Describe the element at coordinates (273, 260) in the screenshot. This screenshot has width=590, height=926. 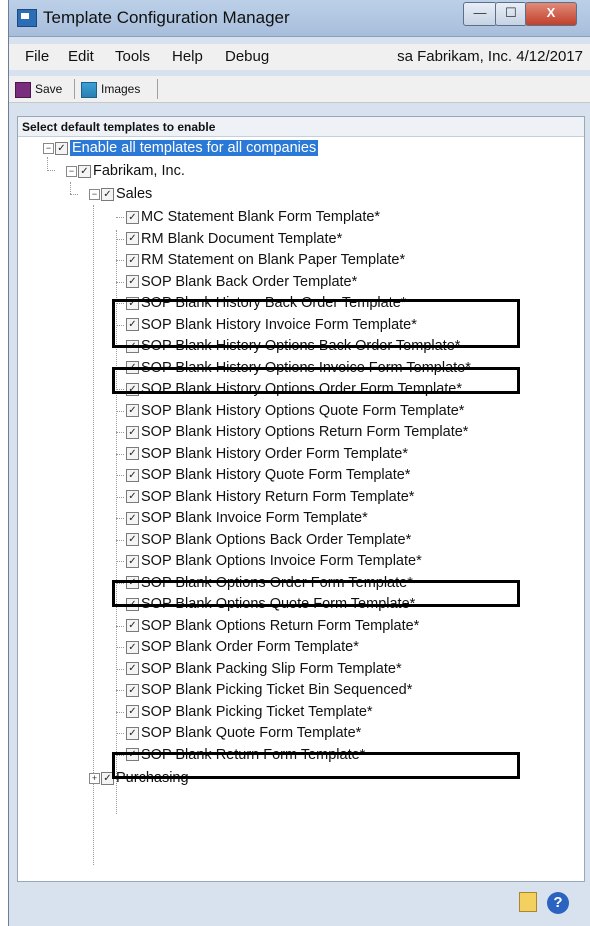
I see `template-label: RM Statement on Blank Paper Template*` at that location.